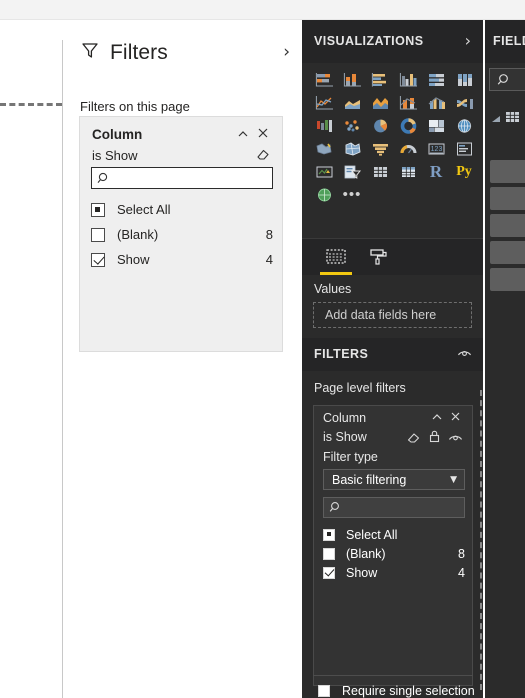  I want to click on filled-map-icon, so click(324, 148).